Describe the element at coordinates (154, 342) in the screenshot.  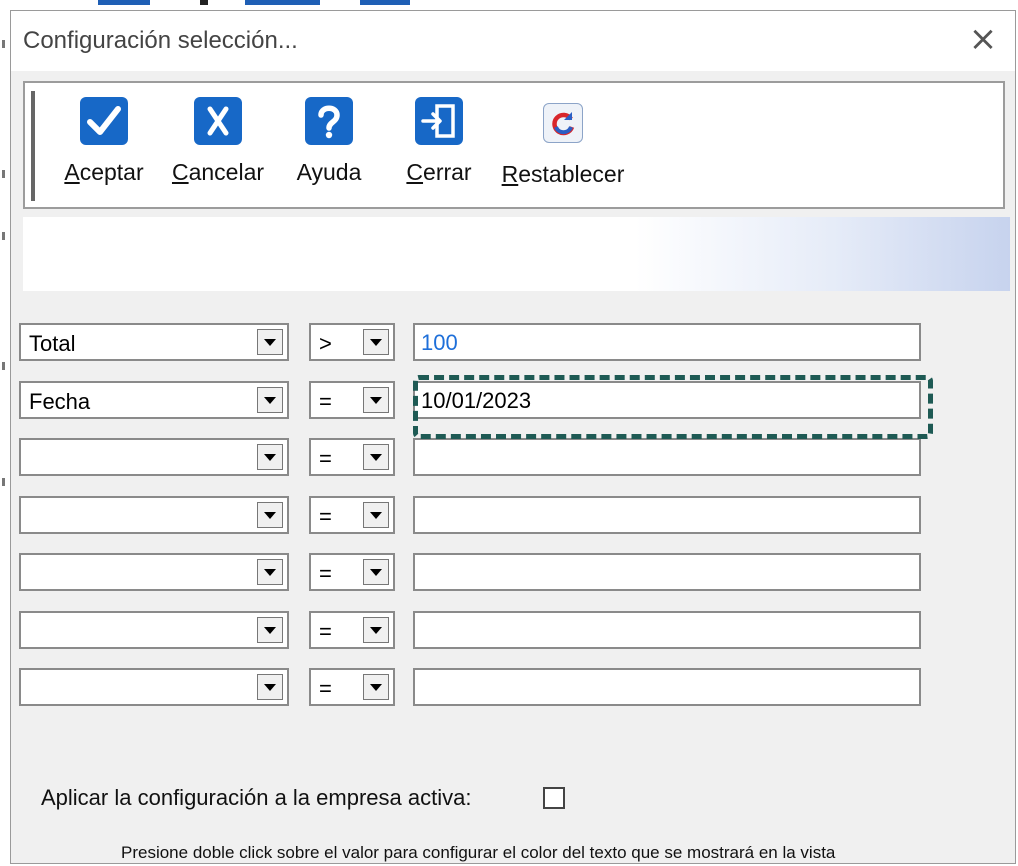
I see `field-select: Total` at that location.